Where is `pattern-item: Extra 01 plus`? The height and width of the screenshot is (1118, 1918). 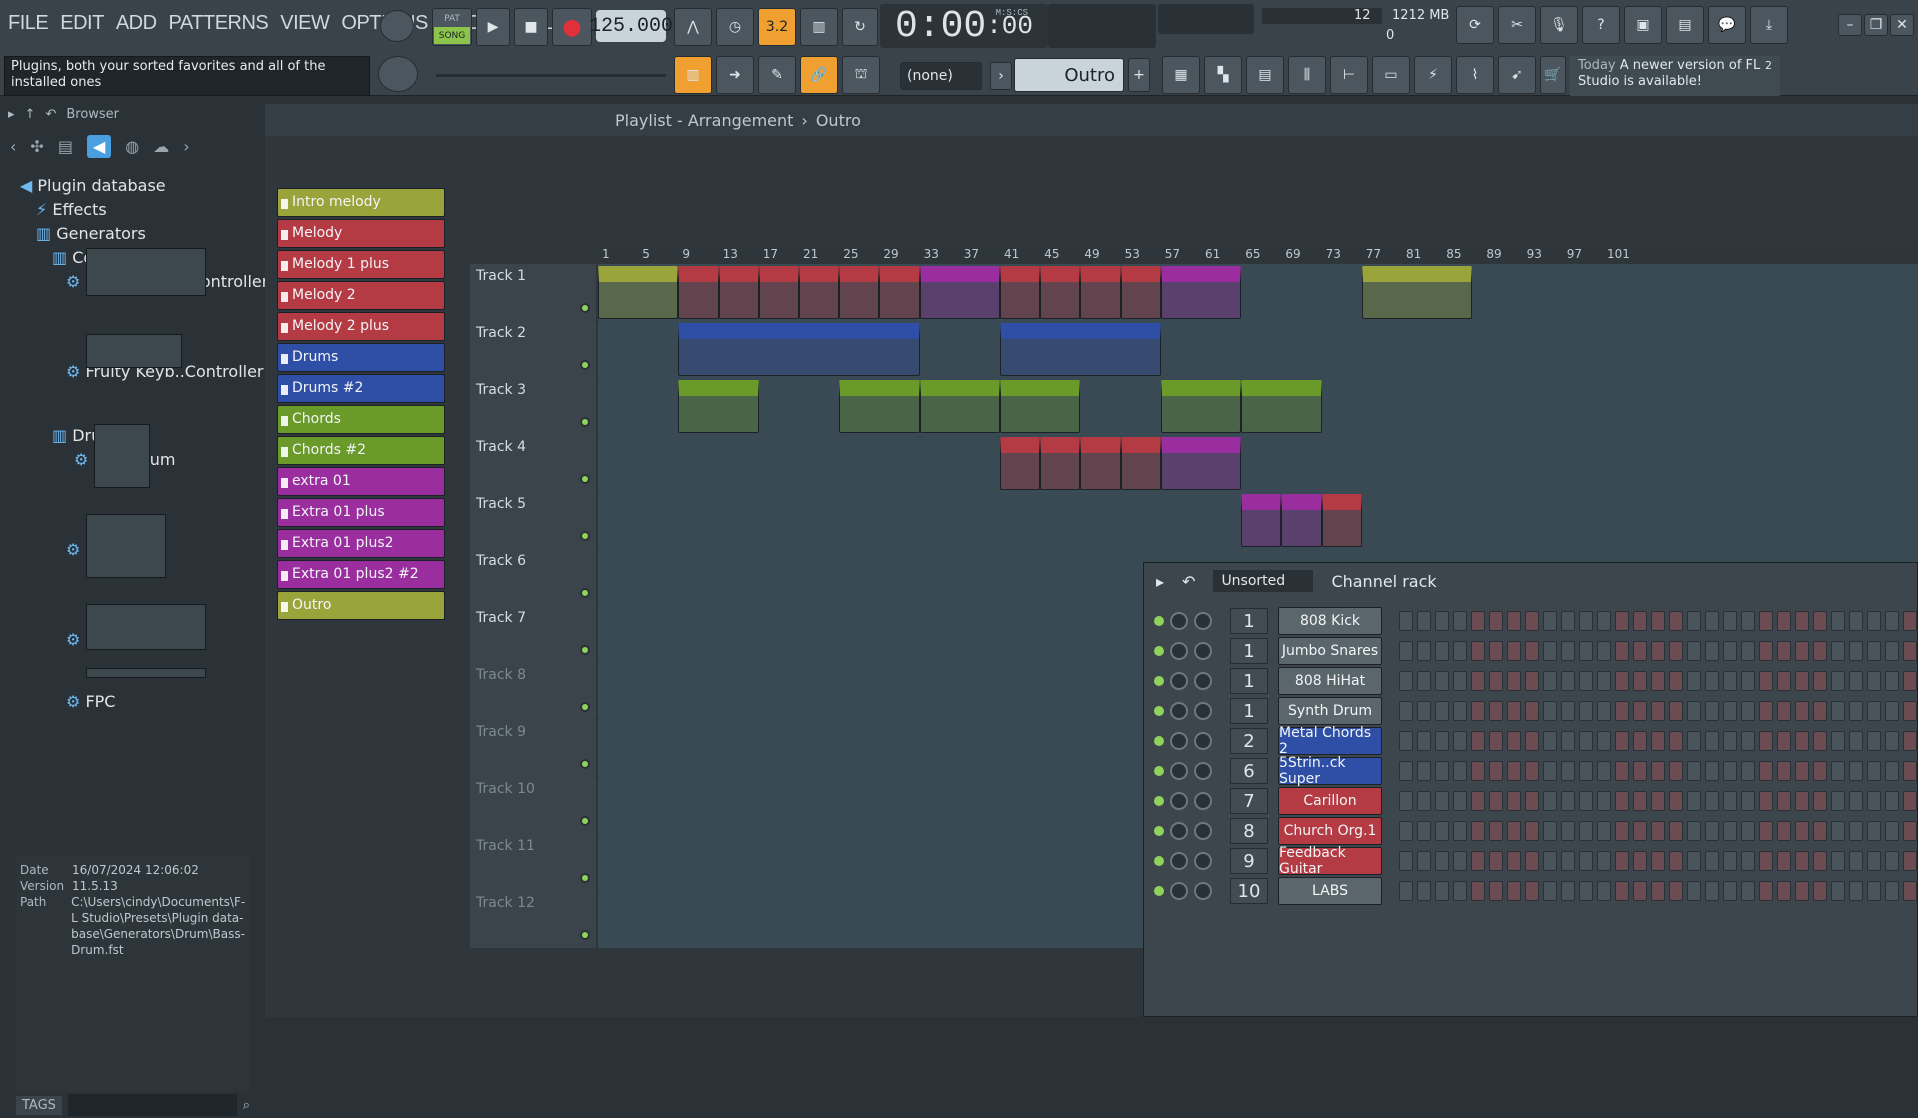
pattern-item: Extra 01 plus is located at coordinates (361, 512).